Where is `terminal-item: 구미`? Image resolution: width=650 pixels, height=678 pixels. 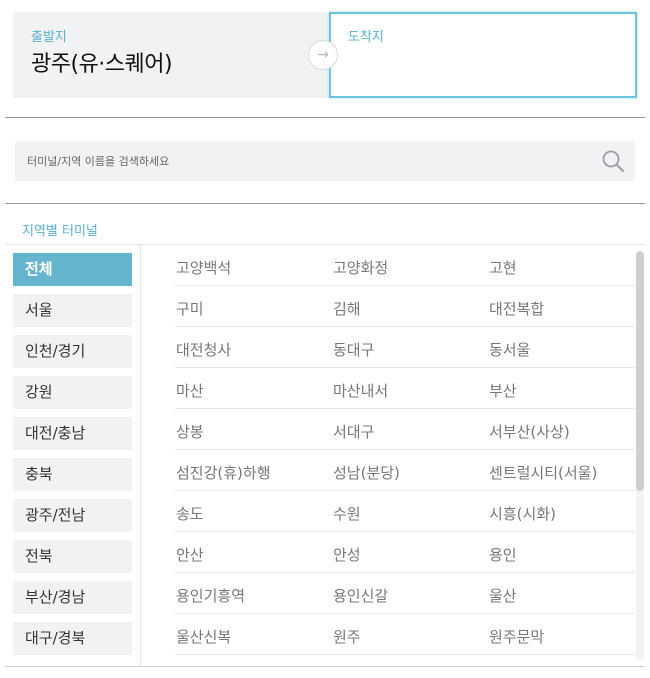 terminal-item: 구미 is located at coordinates (190, 308).